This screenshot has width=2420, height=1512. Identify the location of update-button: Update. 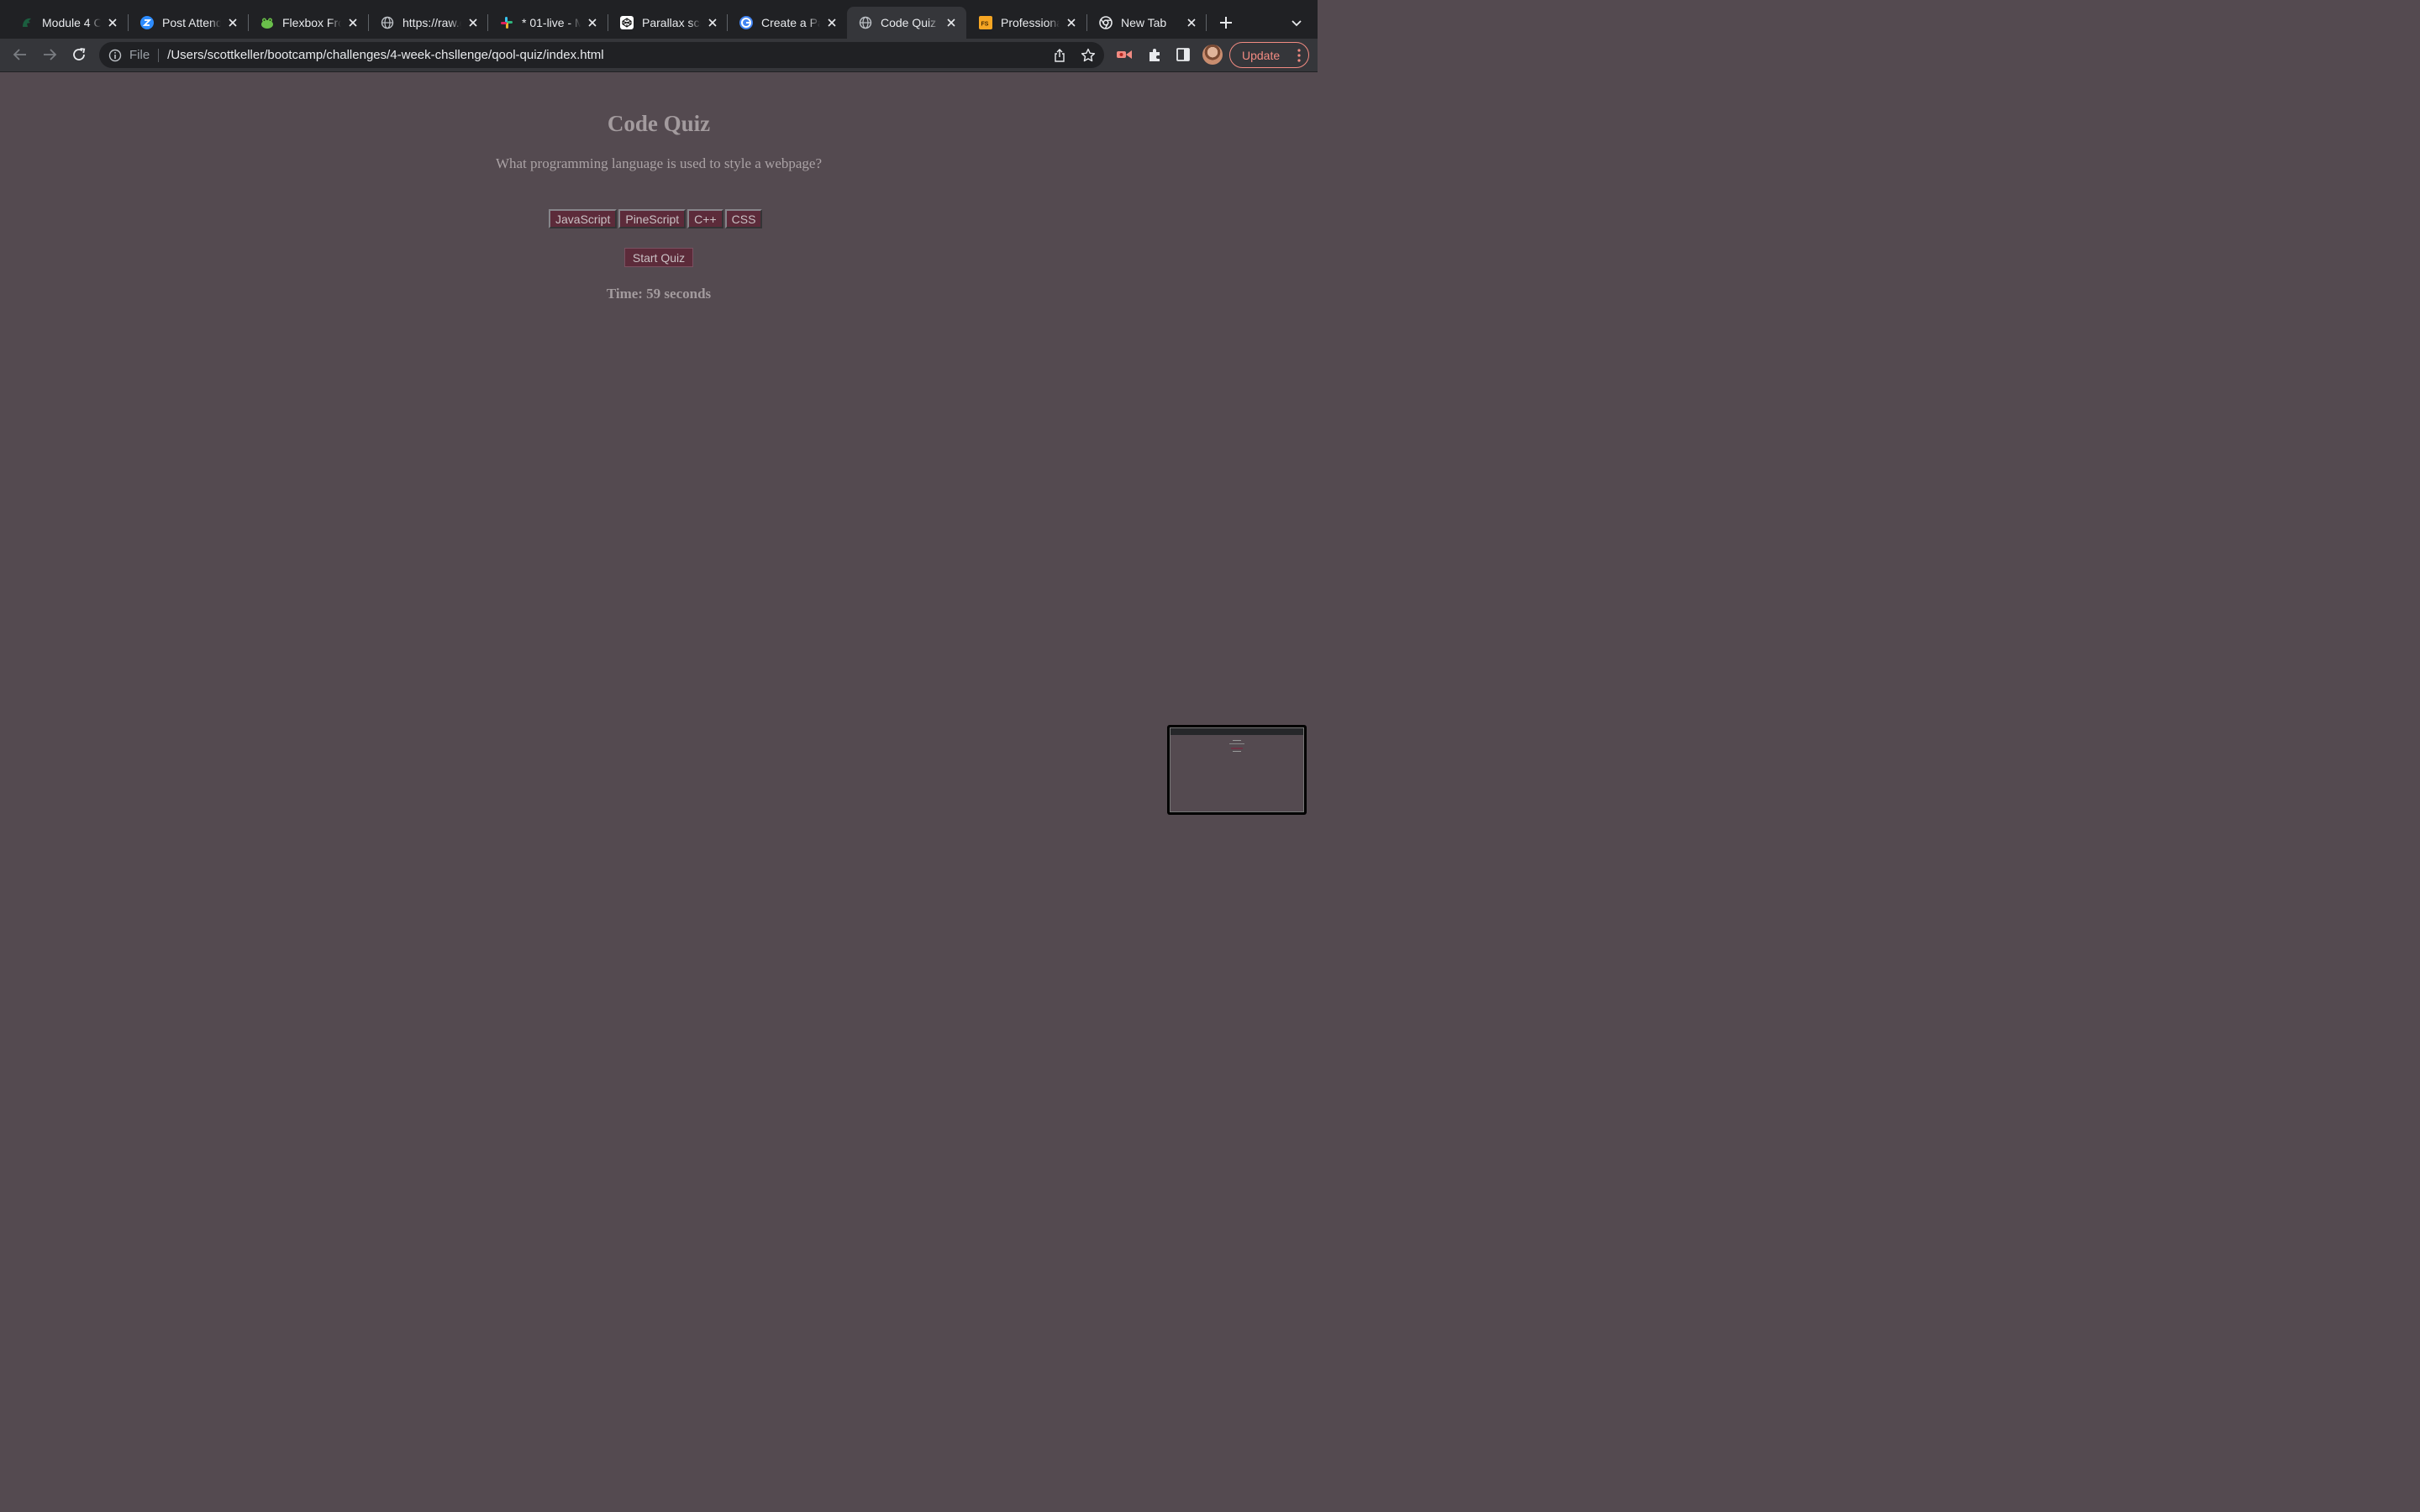
(1269, 55).